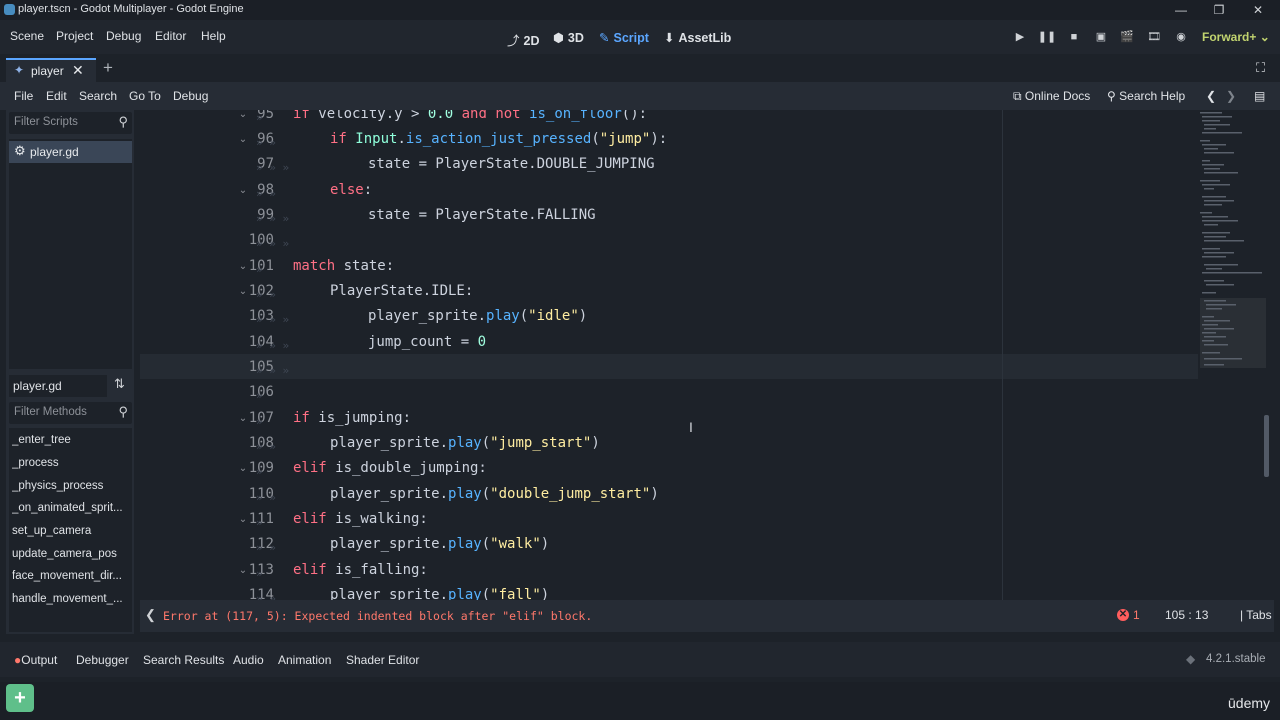 The image size is (1280, 720). What do you see at coordinates (98, 96) in the screenshot?
I see `script-menu-search: Search` at bounding box center [98, 96].